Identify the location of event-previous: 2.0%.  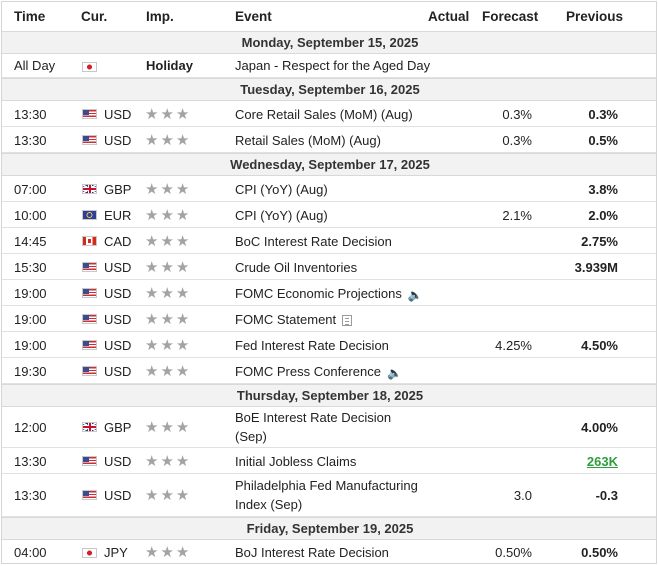
(603, 215).